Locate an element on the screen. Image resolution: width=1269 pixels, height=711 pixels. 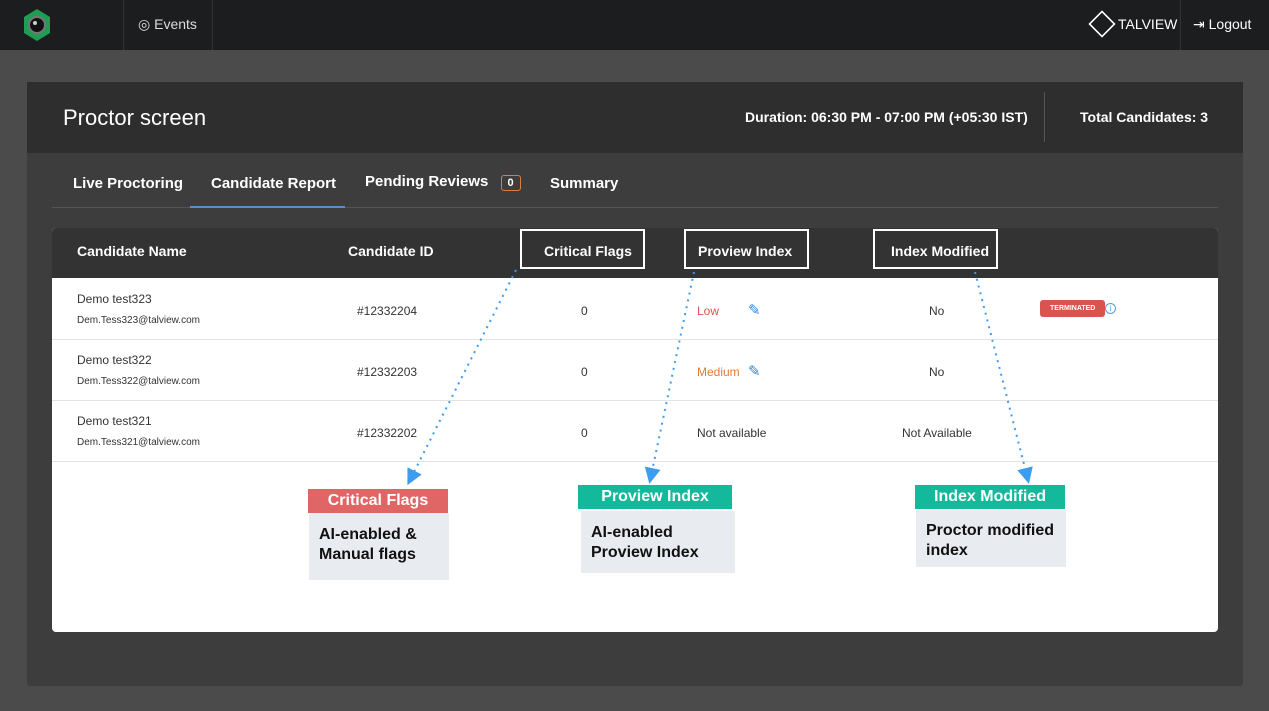
index-modified-callout-desc: Proctor modified index is located at coordinates (991, 538).